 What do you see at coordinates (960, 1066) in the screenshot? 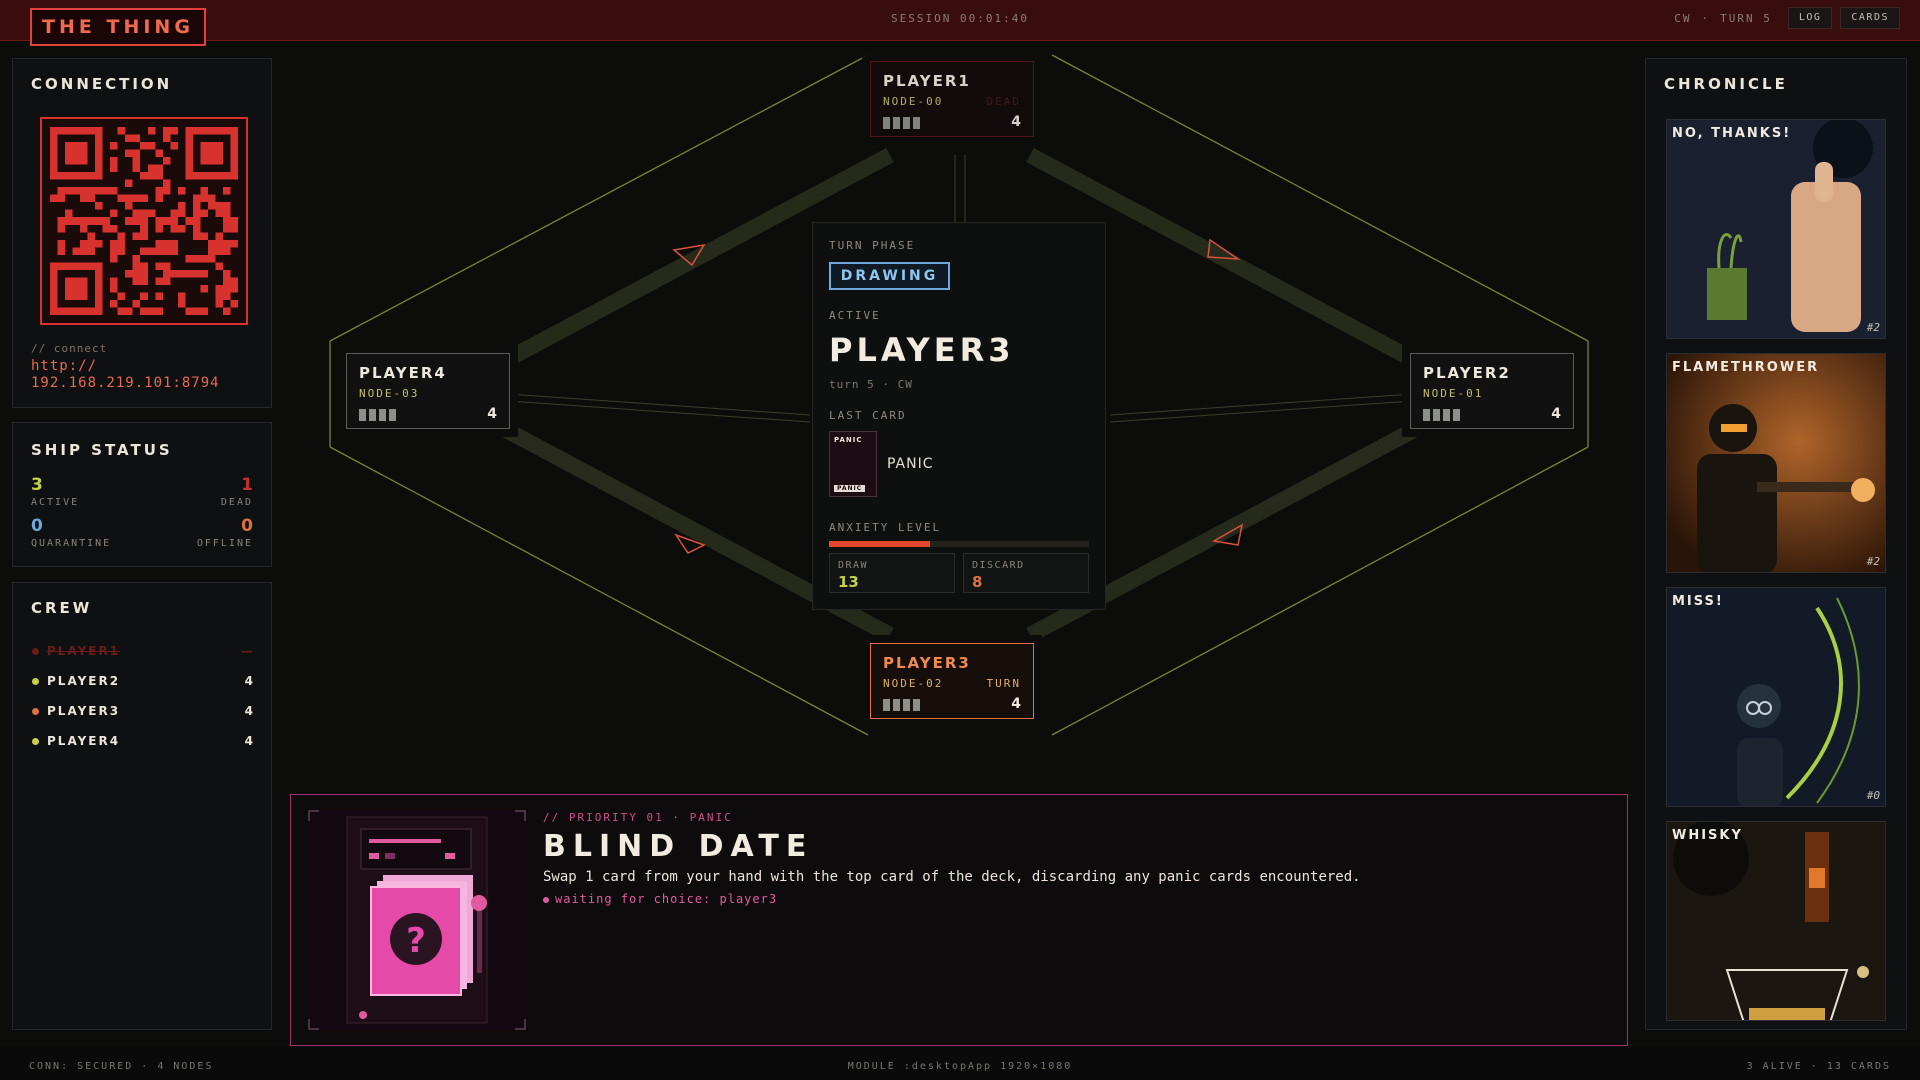
I see `footer-module-info: MODULE :desktopApp 1920×1080` at bounding box center [960, 1066].